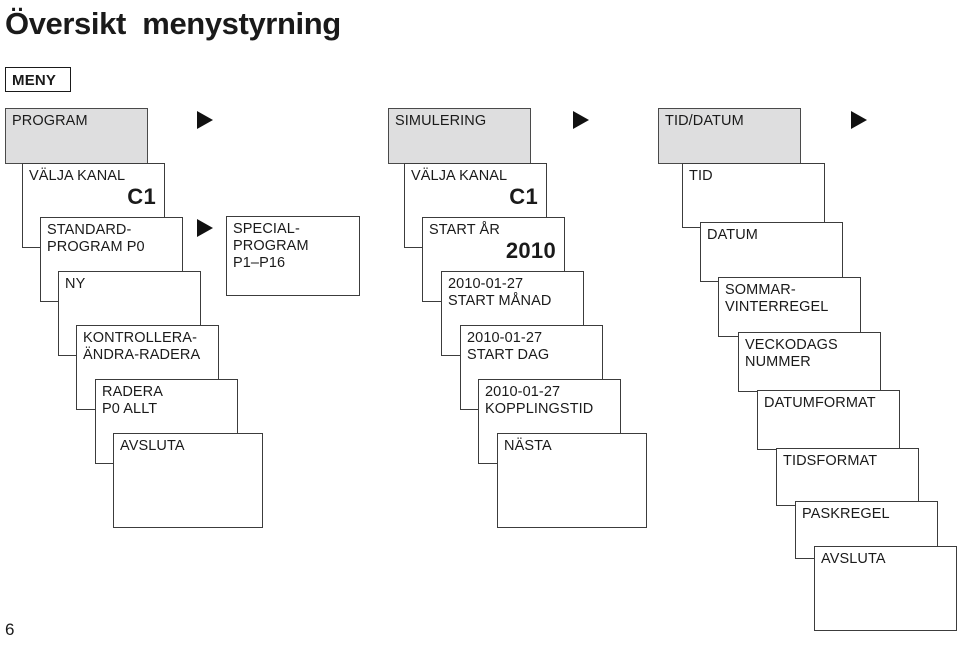  Describe the element at coordinates (464, 230) in the screenshot. I see `card-line1: START ÅR` at that location.